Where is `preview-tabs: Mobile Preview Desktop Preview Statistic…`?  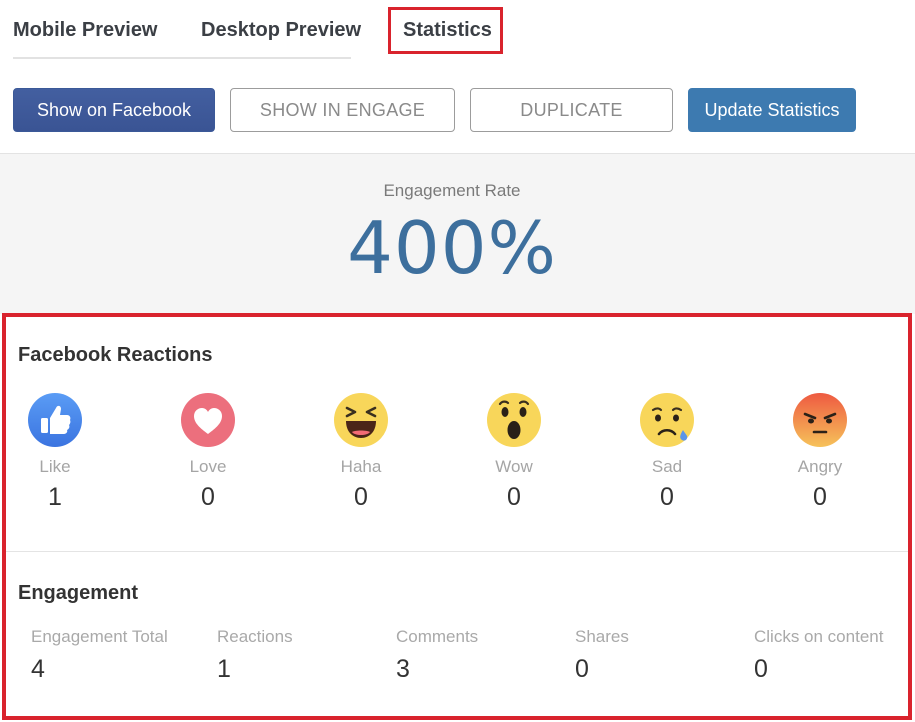
preview-tabs: Mobile Preview Desktop Preview Statistic… is located at coordinates (457, 35).